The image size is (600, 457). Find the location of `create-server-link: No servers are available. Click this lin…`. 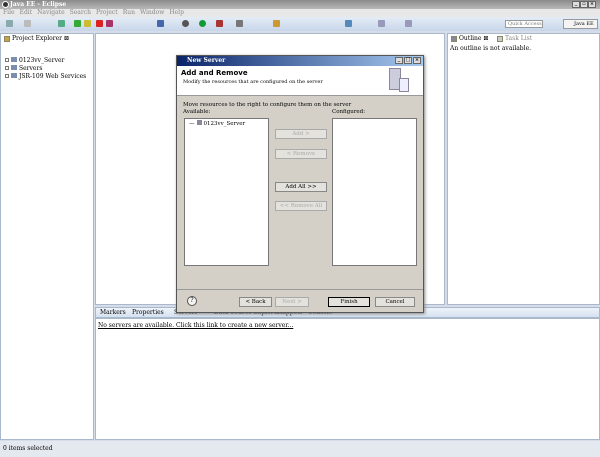

create-server-link: No servers are available. Click this lin… is located at coordinates (195, 325).